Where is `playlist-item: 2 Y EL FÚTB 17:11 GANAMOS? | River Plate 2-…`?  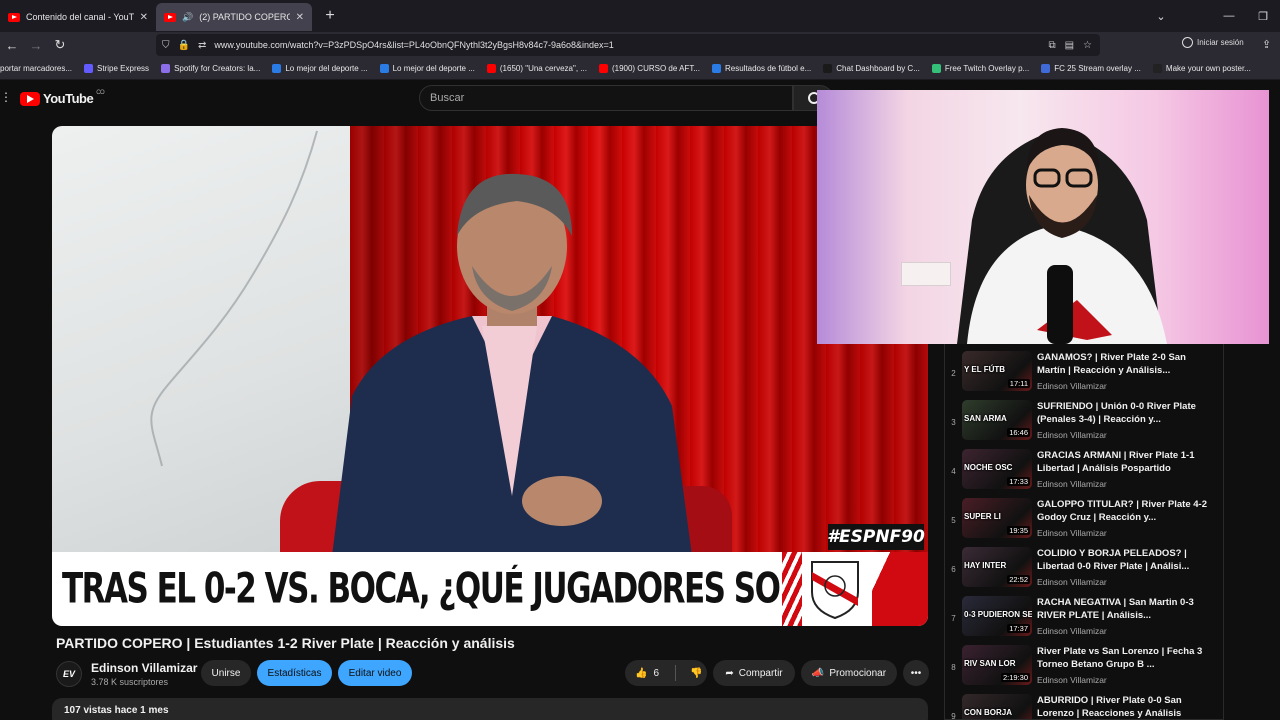
playlist-item: 2 Y EL FÚTB 17:11 GANAMOS? | River Plate 2-… is located at coordinates (1084, 371).